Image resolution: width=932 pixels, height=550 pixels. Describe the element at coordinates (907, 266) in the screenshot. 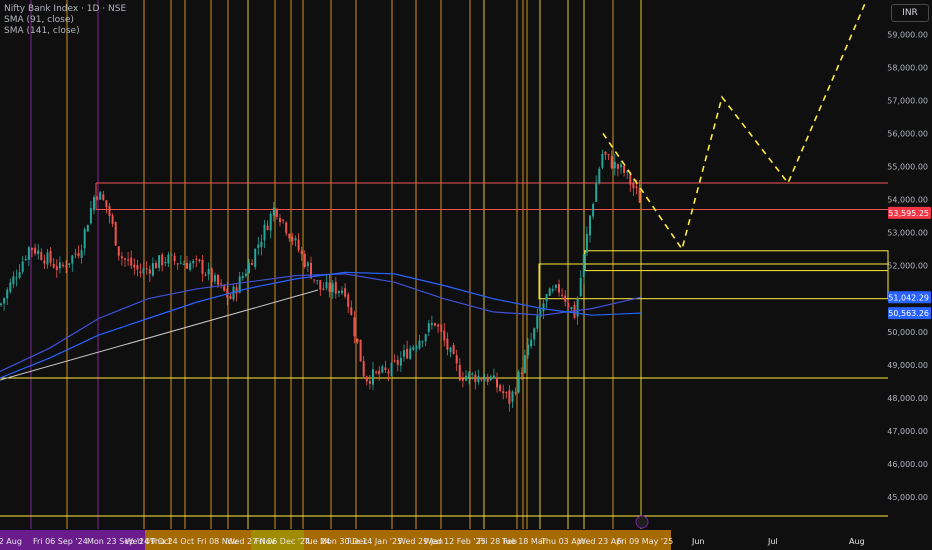

I see `y-tick-label: 52,000.00` at that location.